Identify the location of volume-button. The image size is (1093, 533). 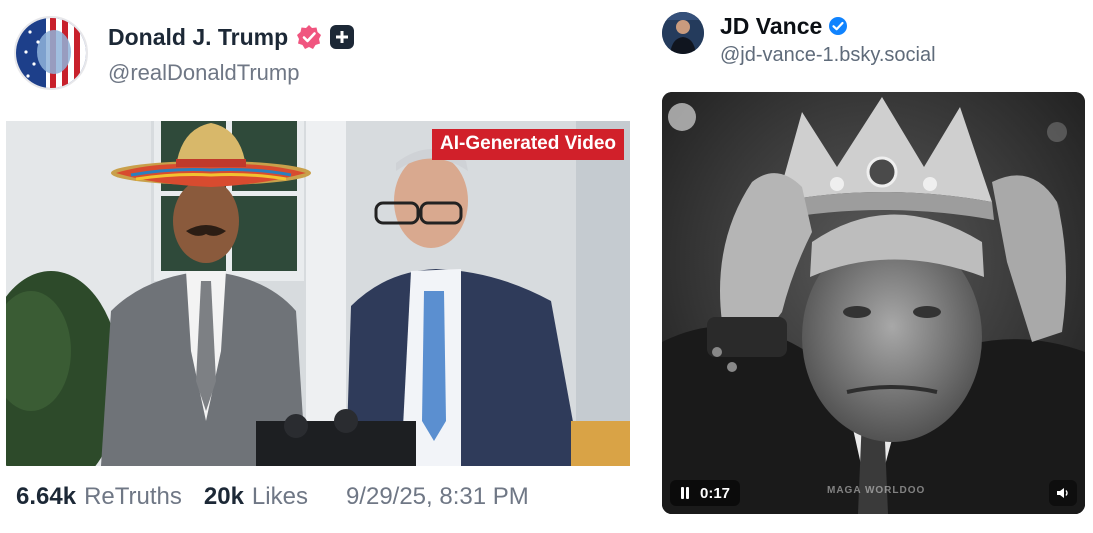
(1063, 493).